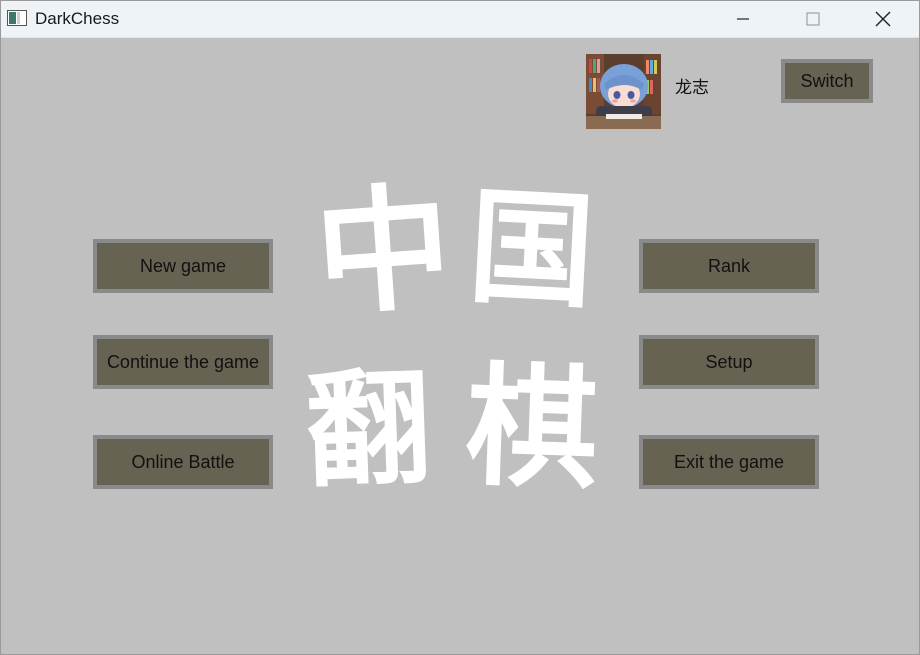 The width and height of the screenshot is (920, 655). Describe the element at coordinates (729, 362) in the screenshot. I see `setup-button: Setup` at that location.